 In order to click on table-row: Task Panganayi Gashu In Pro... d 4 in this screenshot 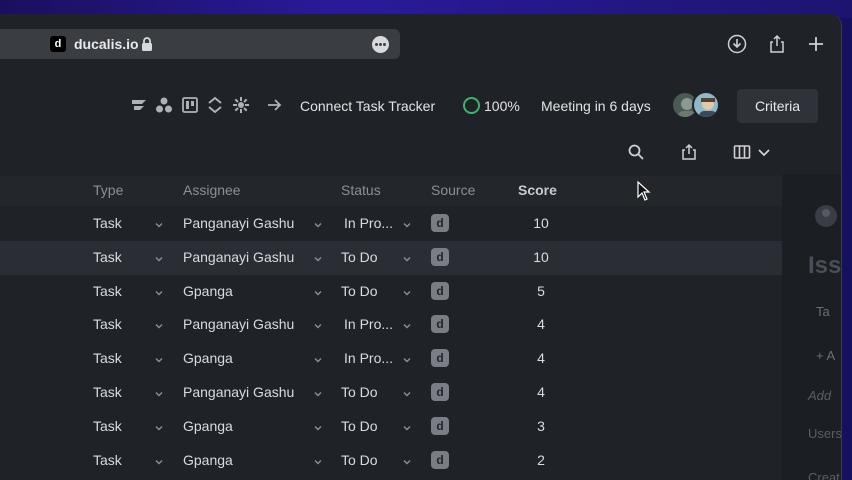, I will do `click(391, 325)`.